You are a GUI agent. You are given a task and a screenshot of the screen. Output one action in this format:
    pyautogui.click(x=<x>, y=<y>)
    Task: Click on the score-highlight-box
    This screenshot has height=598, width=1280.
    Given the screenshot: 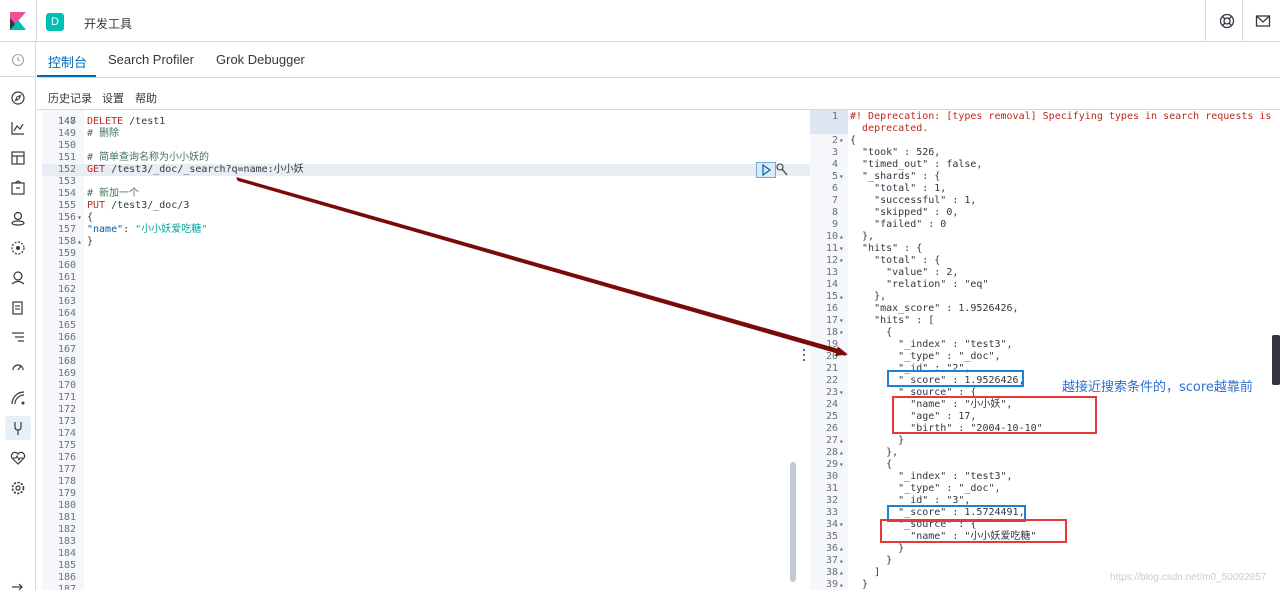 What is the action you would take?
    pyautogui.click(x=955, y=378)
    